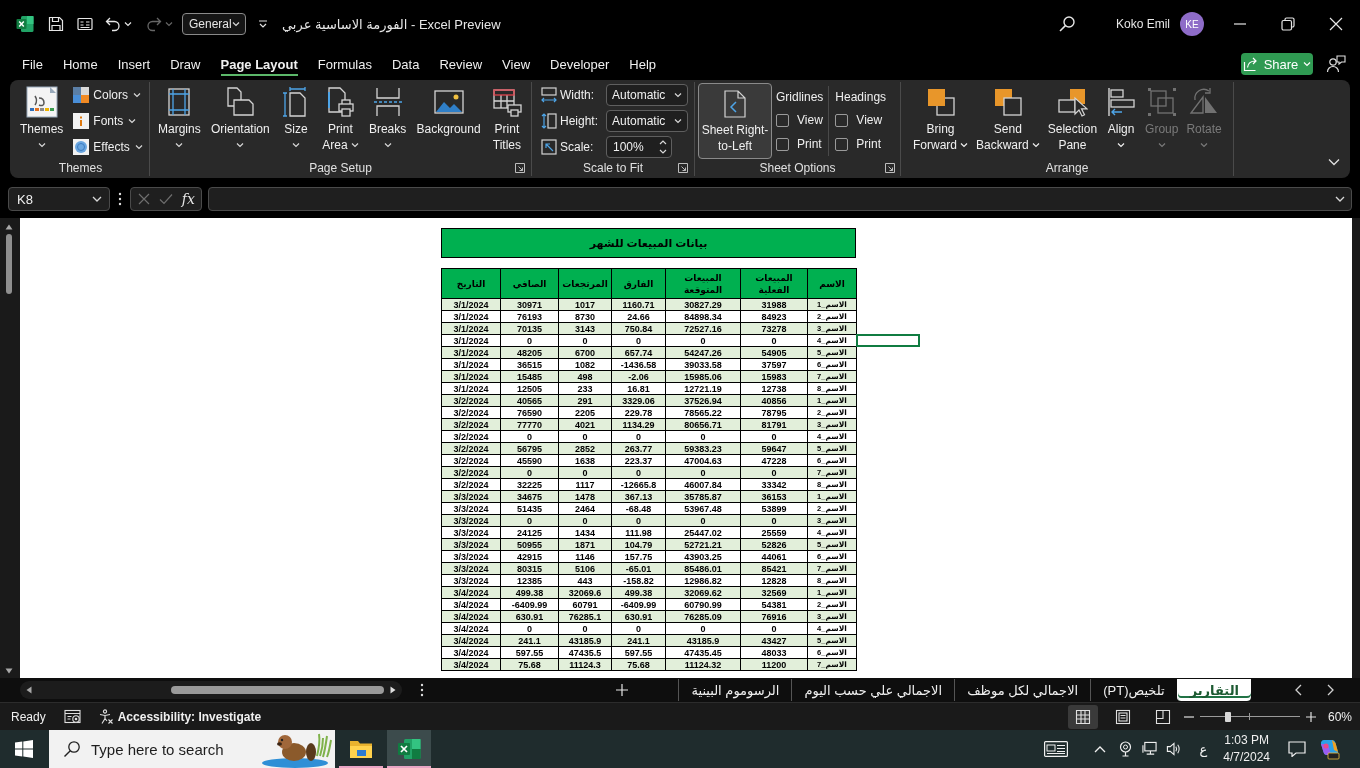 This screenshot has width=1360, height=768. Describe the element at coordinates (1330, 690) in the screenshot. I see `chevron-right-icon` at that location.